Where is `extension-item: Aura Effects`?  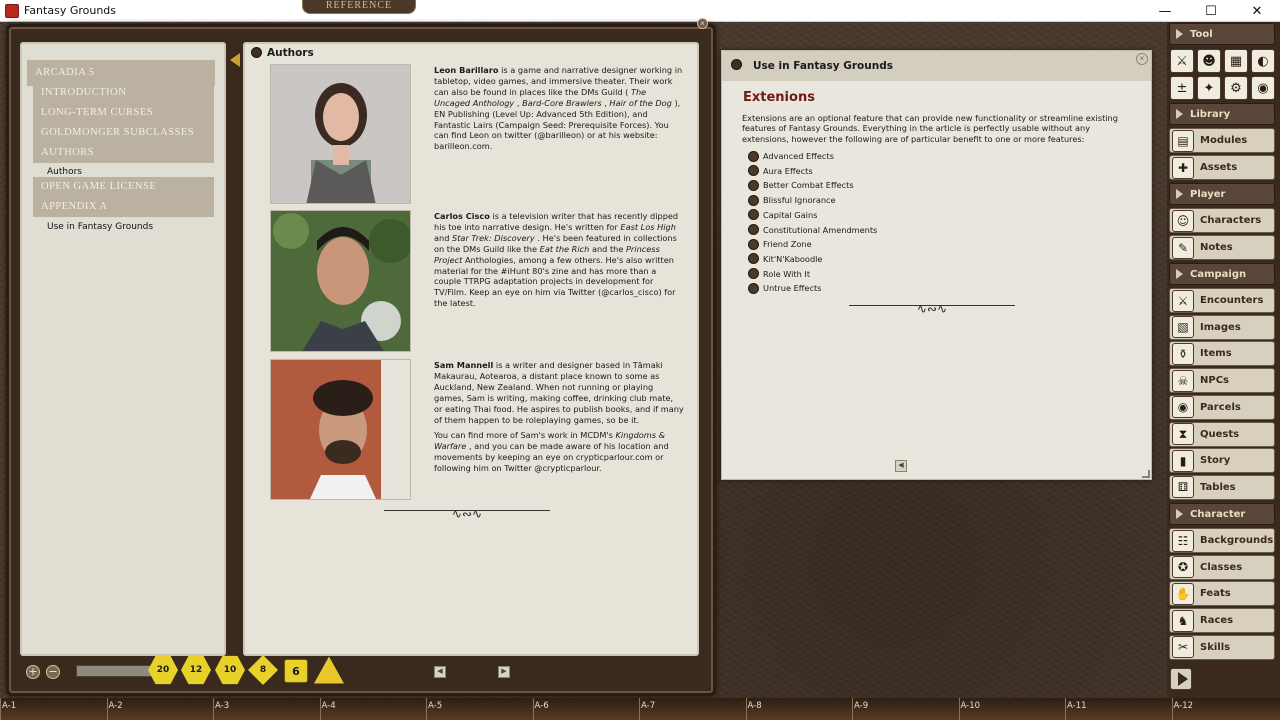
extension-item: Aura Effects is located at coordinates (780, 171).